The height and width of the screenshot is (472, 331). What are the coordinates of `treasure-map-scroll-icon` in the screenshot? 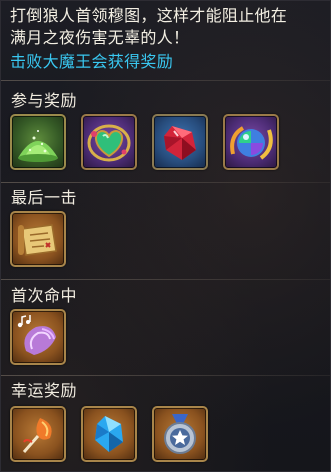 It's located at (37, 240).